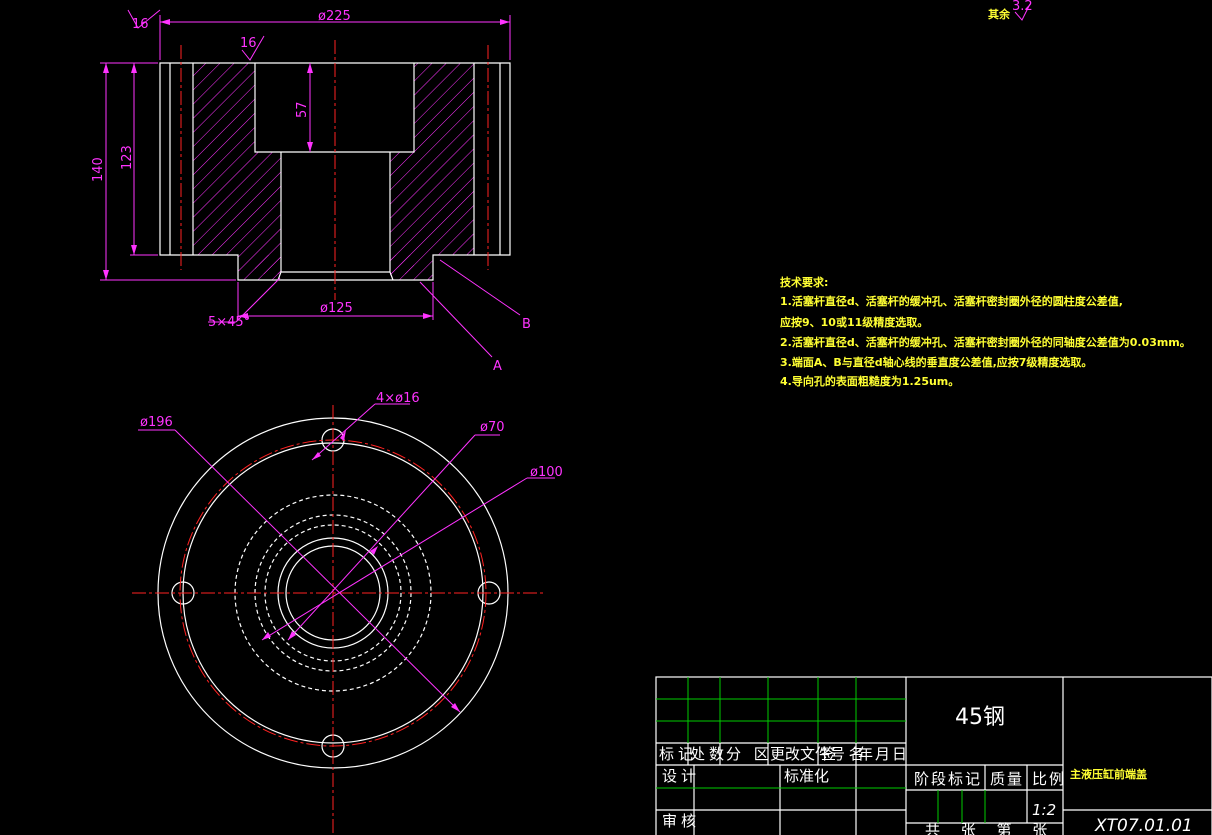  I want to click on label-stage-mark: 阶段标记, so click(948, 779).